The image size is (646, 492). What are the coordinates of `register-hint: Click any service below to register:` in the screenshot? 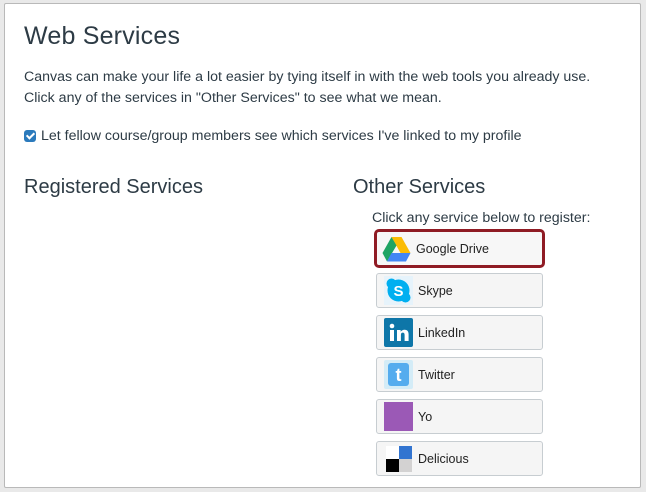 It's located at (481, 218).